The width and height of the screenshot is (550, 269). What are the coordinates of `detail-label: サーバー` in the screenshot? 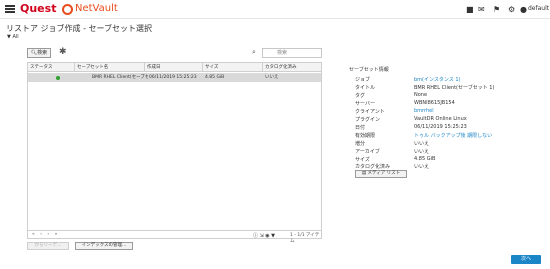 It's located at (365, 104).